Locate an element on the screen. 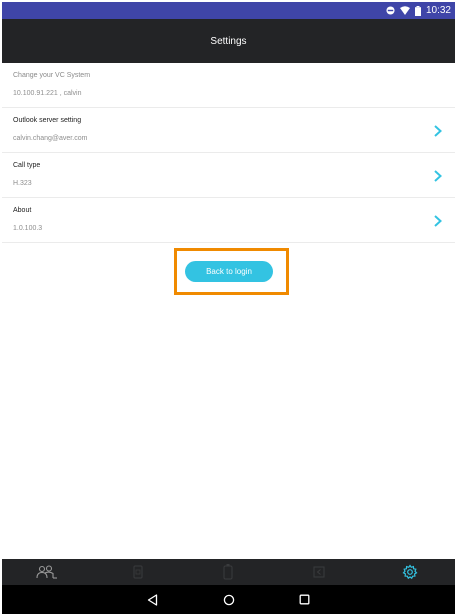 The width and height of the screenshot is (457, 616). setting-label: Change your VC System is located at coordinates (52, 75).